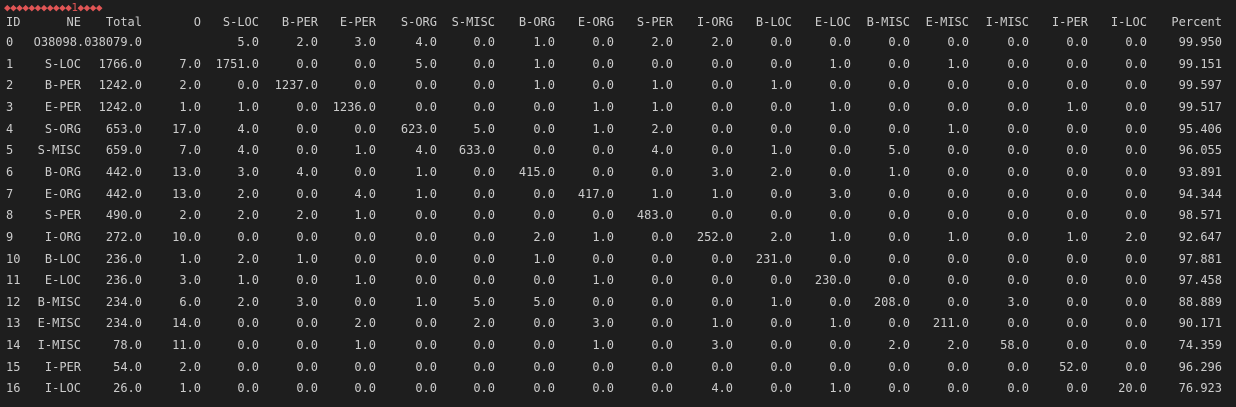 This screenshot has width=1236, height=407. Describe the element at coordinates (123, 323) in the screenshot. I see `table-cell-col-2: 234.0` at that location.